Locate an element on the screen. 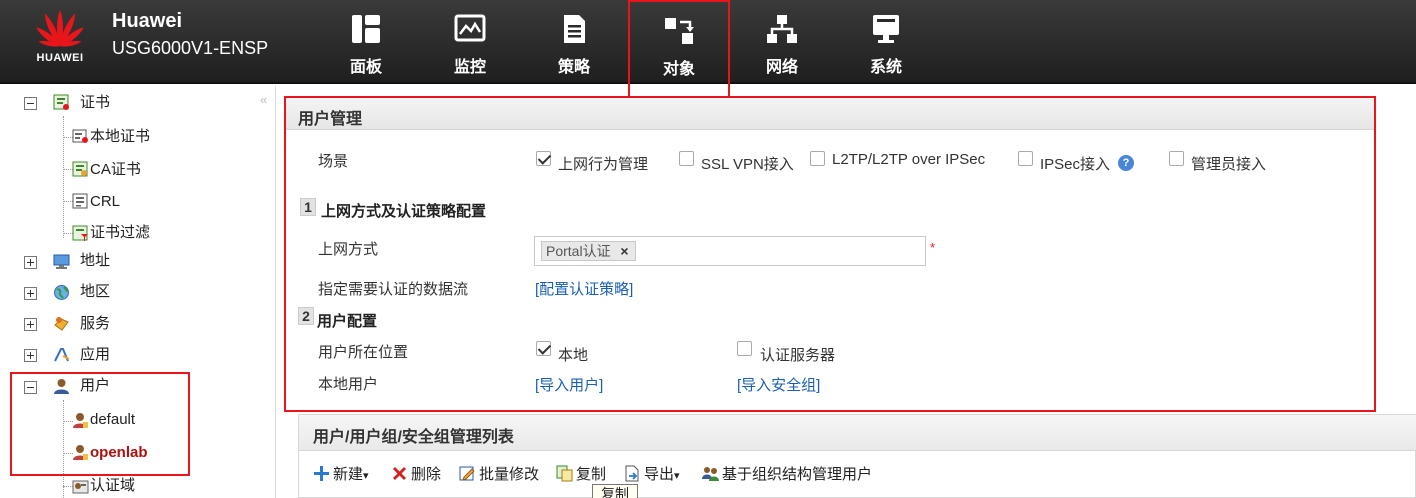 The image size is (1416, 498). plus-icon is located at coordinates (321, 473).